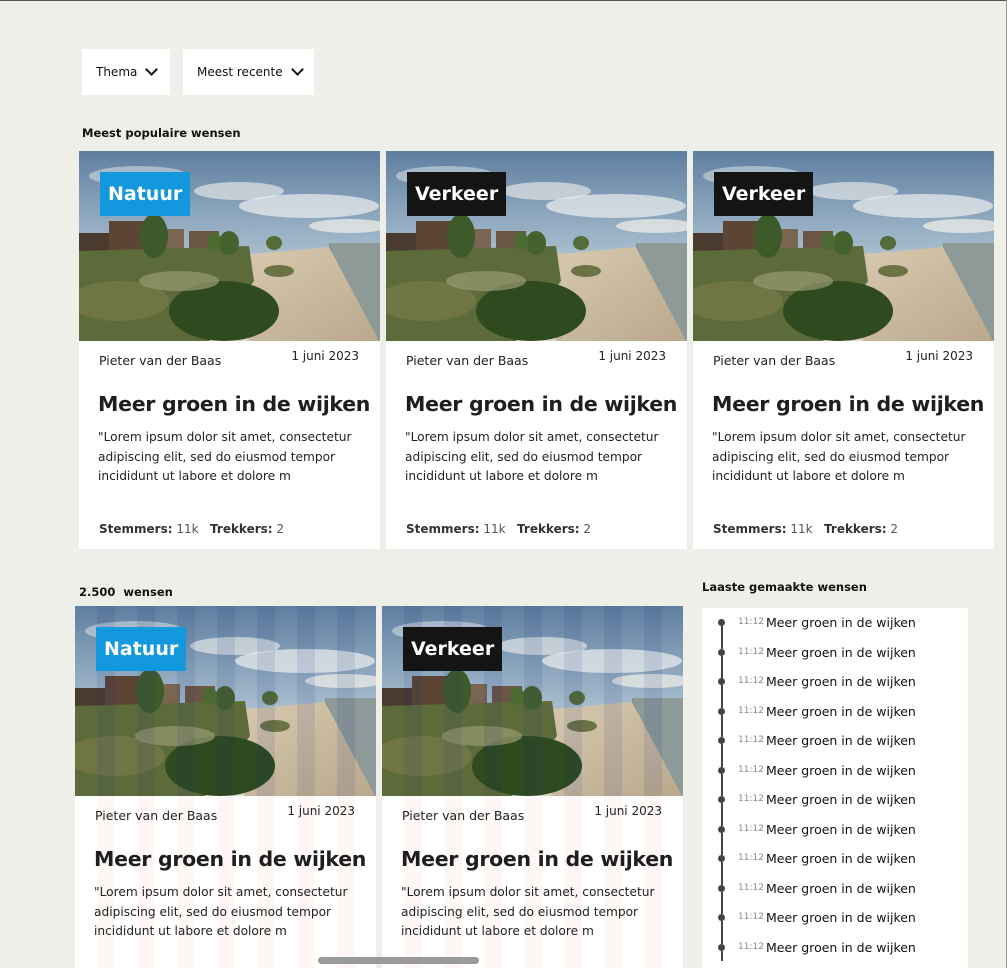  Describe the element at coordinates (161, 133) in the screenshot. I see `popular-heading: Meest populaire wensen` at that location.